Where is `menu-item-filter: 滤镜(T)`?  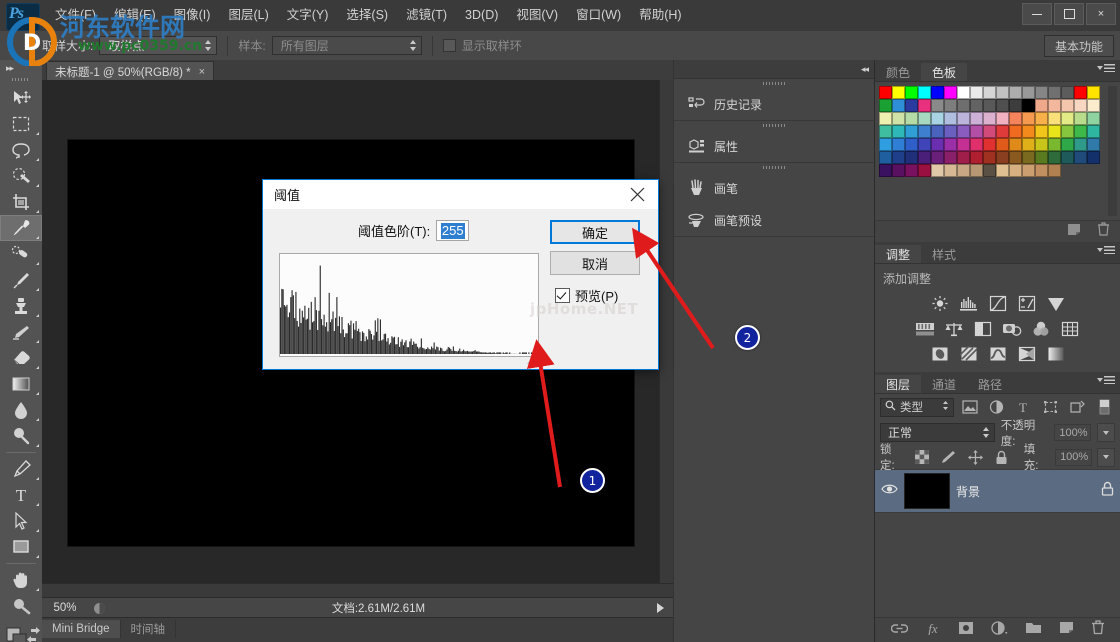
menu-item-filter: 滤镜(T) is located at coordinates (426, 15).